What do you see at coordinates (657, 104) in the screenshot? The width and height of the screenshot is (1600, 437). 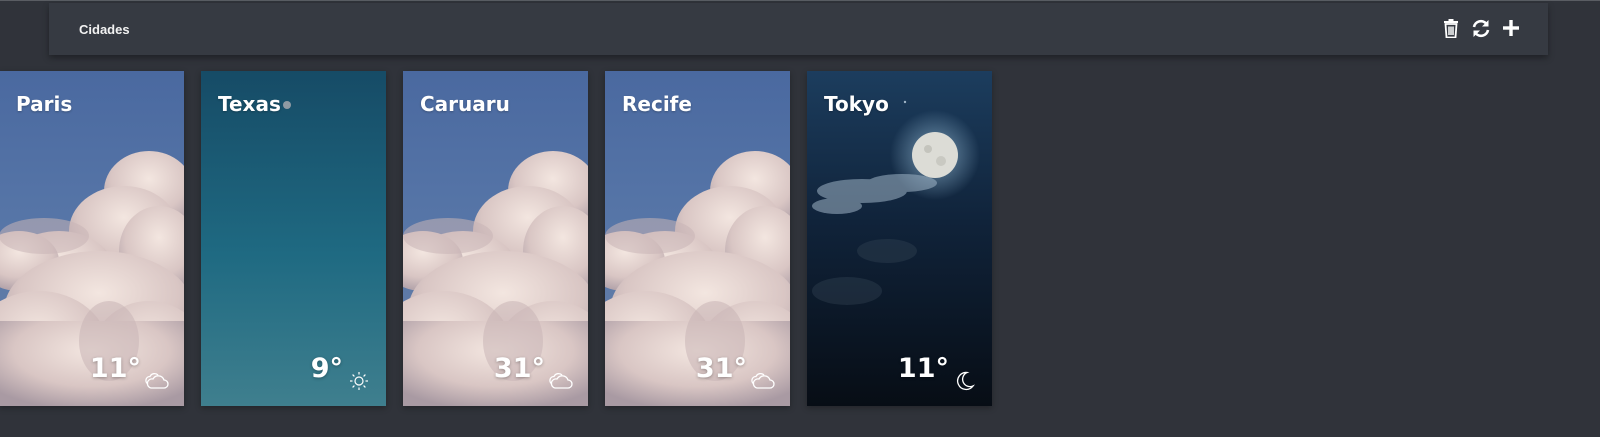 I see `city-name: Recife` at bounding box center [657, 104].